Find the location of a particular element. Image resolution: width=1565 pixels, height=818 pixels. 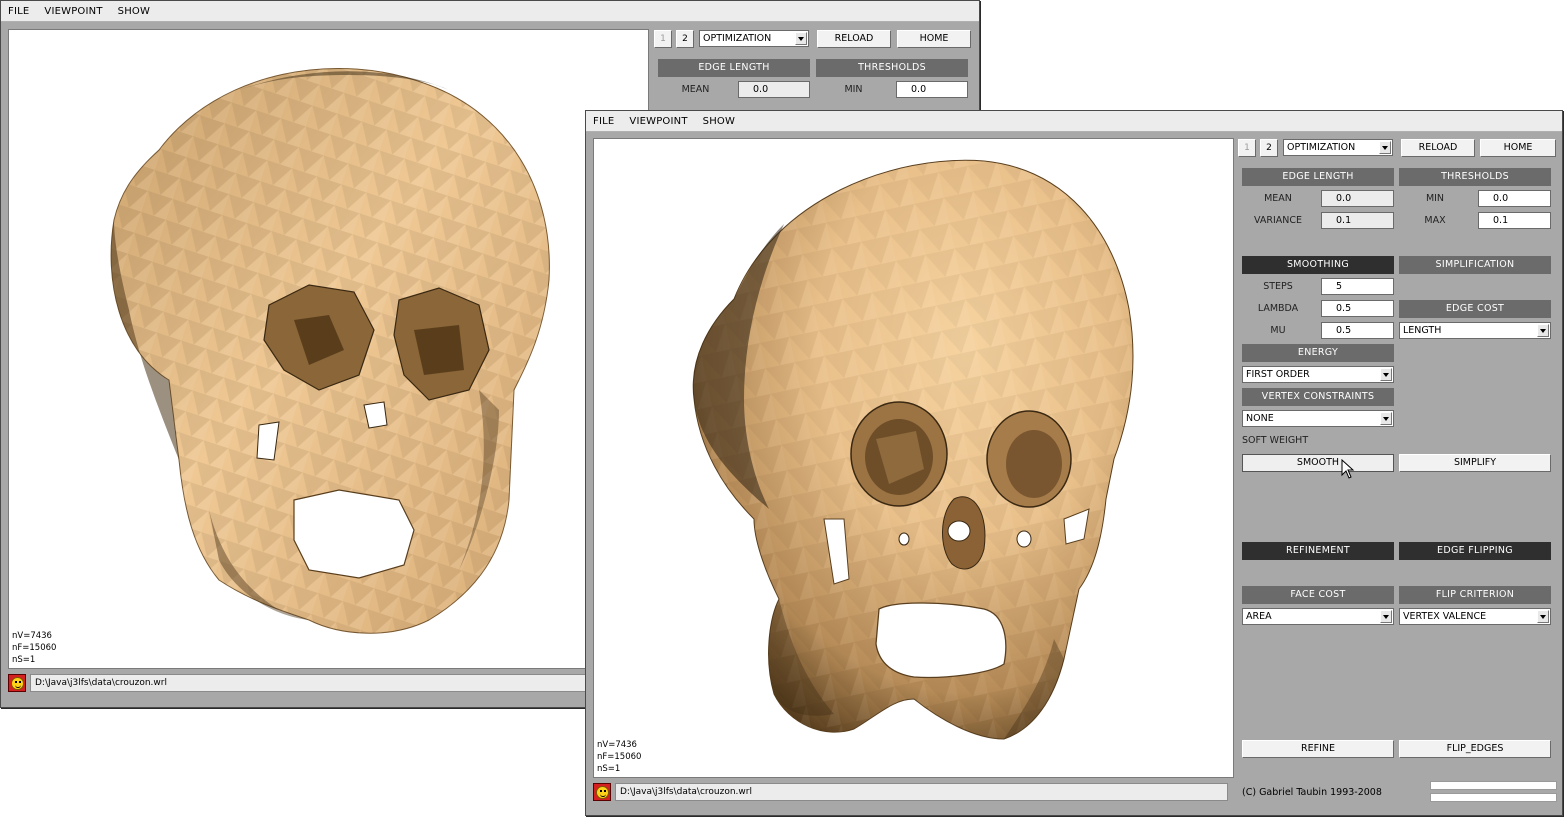

max-field: 0.1 is located at coordinates (1514, 220).